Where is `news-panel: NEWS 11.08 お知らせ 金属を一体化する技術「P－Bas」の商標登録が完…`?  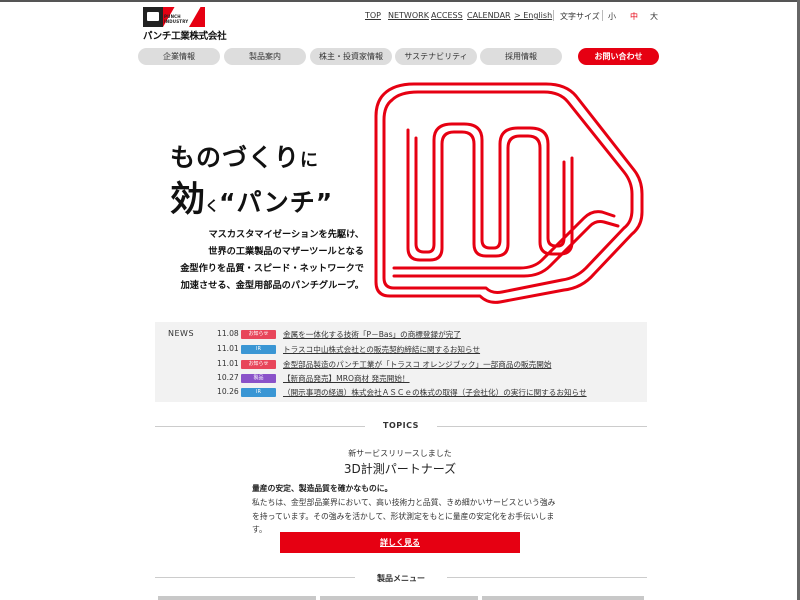 news-panel: NEWS 11.08 お知らせ 金属を一体化する技術「P－Bas」の商標登録が完… is located at coordinates (401, 362).